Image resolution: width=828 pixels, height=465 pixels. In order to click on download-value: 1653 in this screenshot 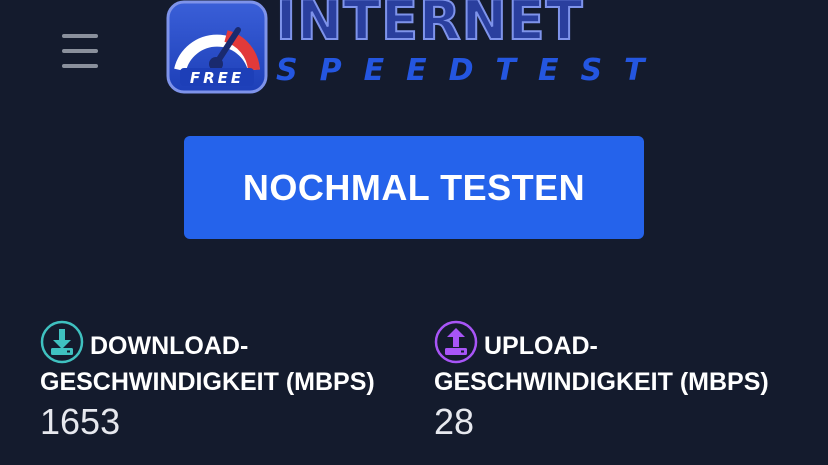, I will do `click(80, 421)`.